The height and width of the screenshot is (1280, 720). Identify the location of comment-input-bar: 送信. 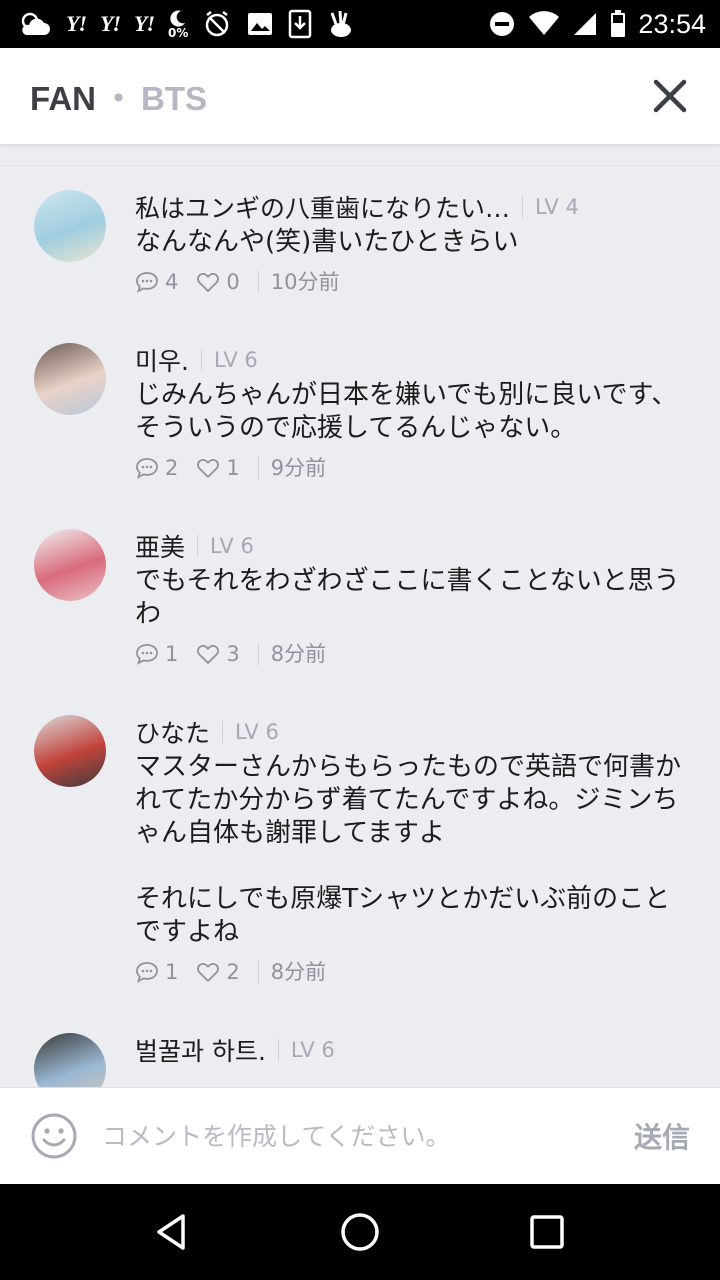
(360, 1135).